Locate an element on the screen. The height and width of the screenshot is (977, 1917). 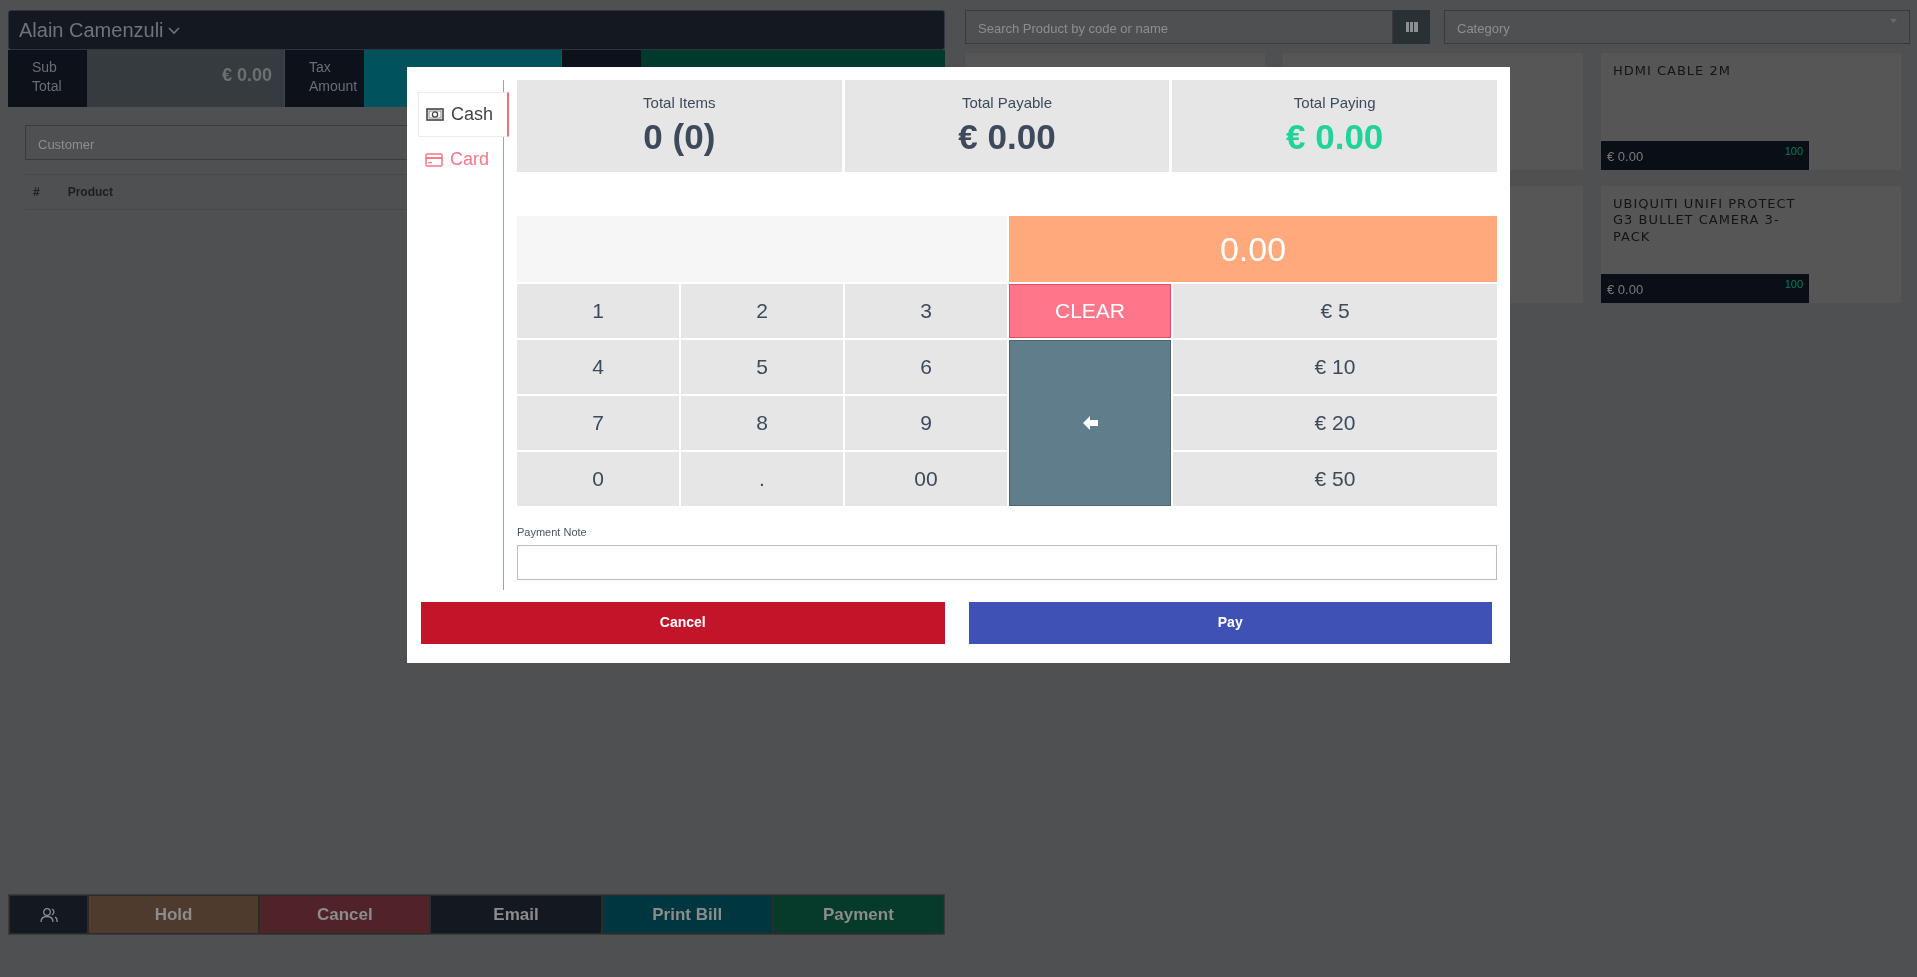
cancel-button: Cancel is located at coordinates (683, 622).